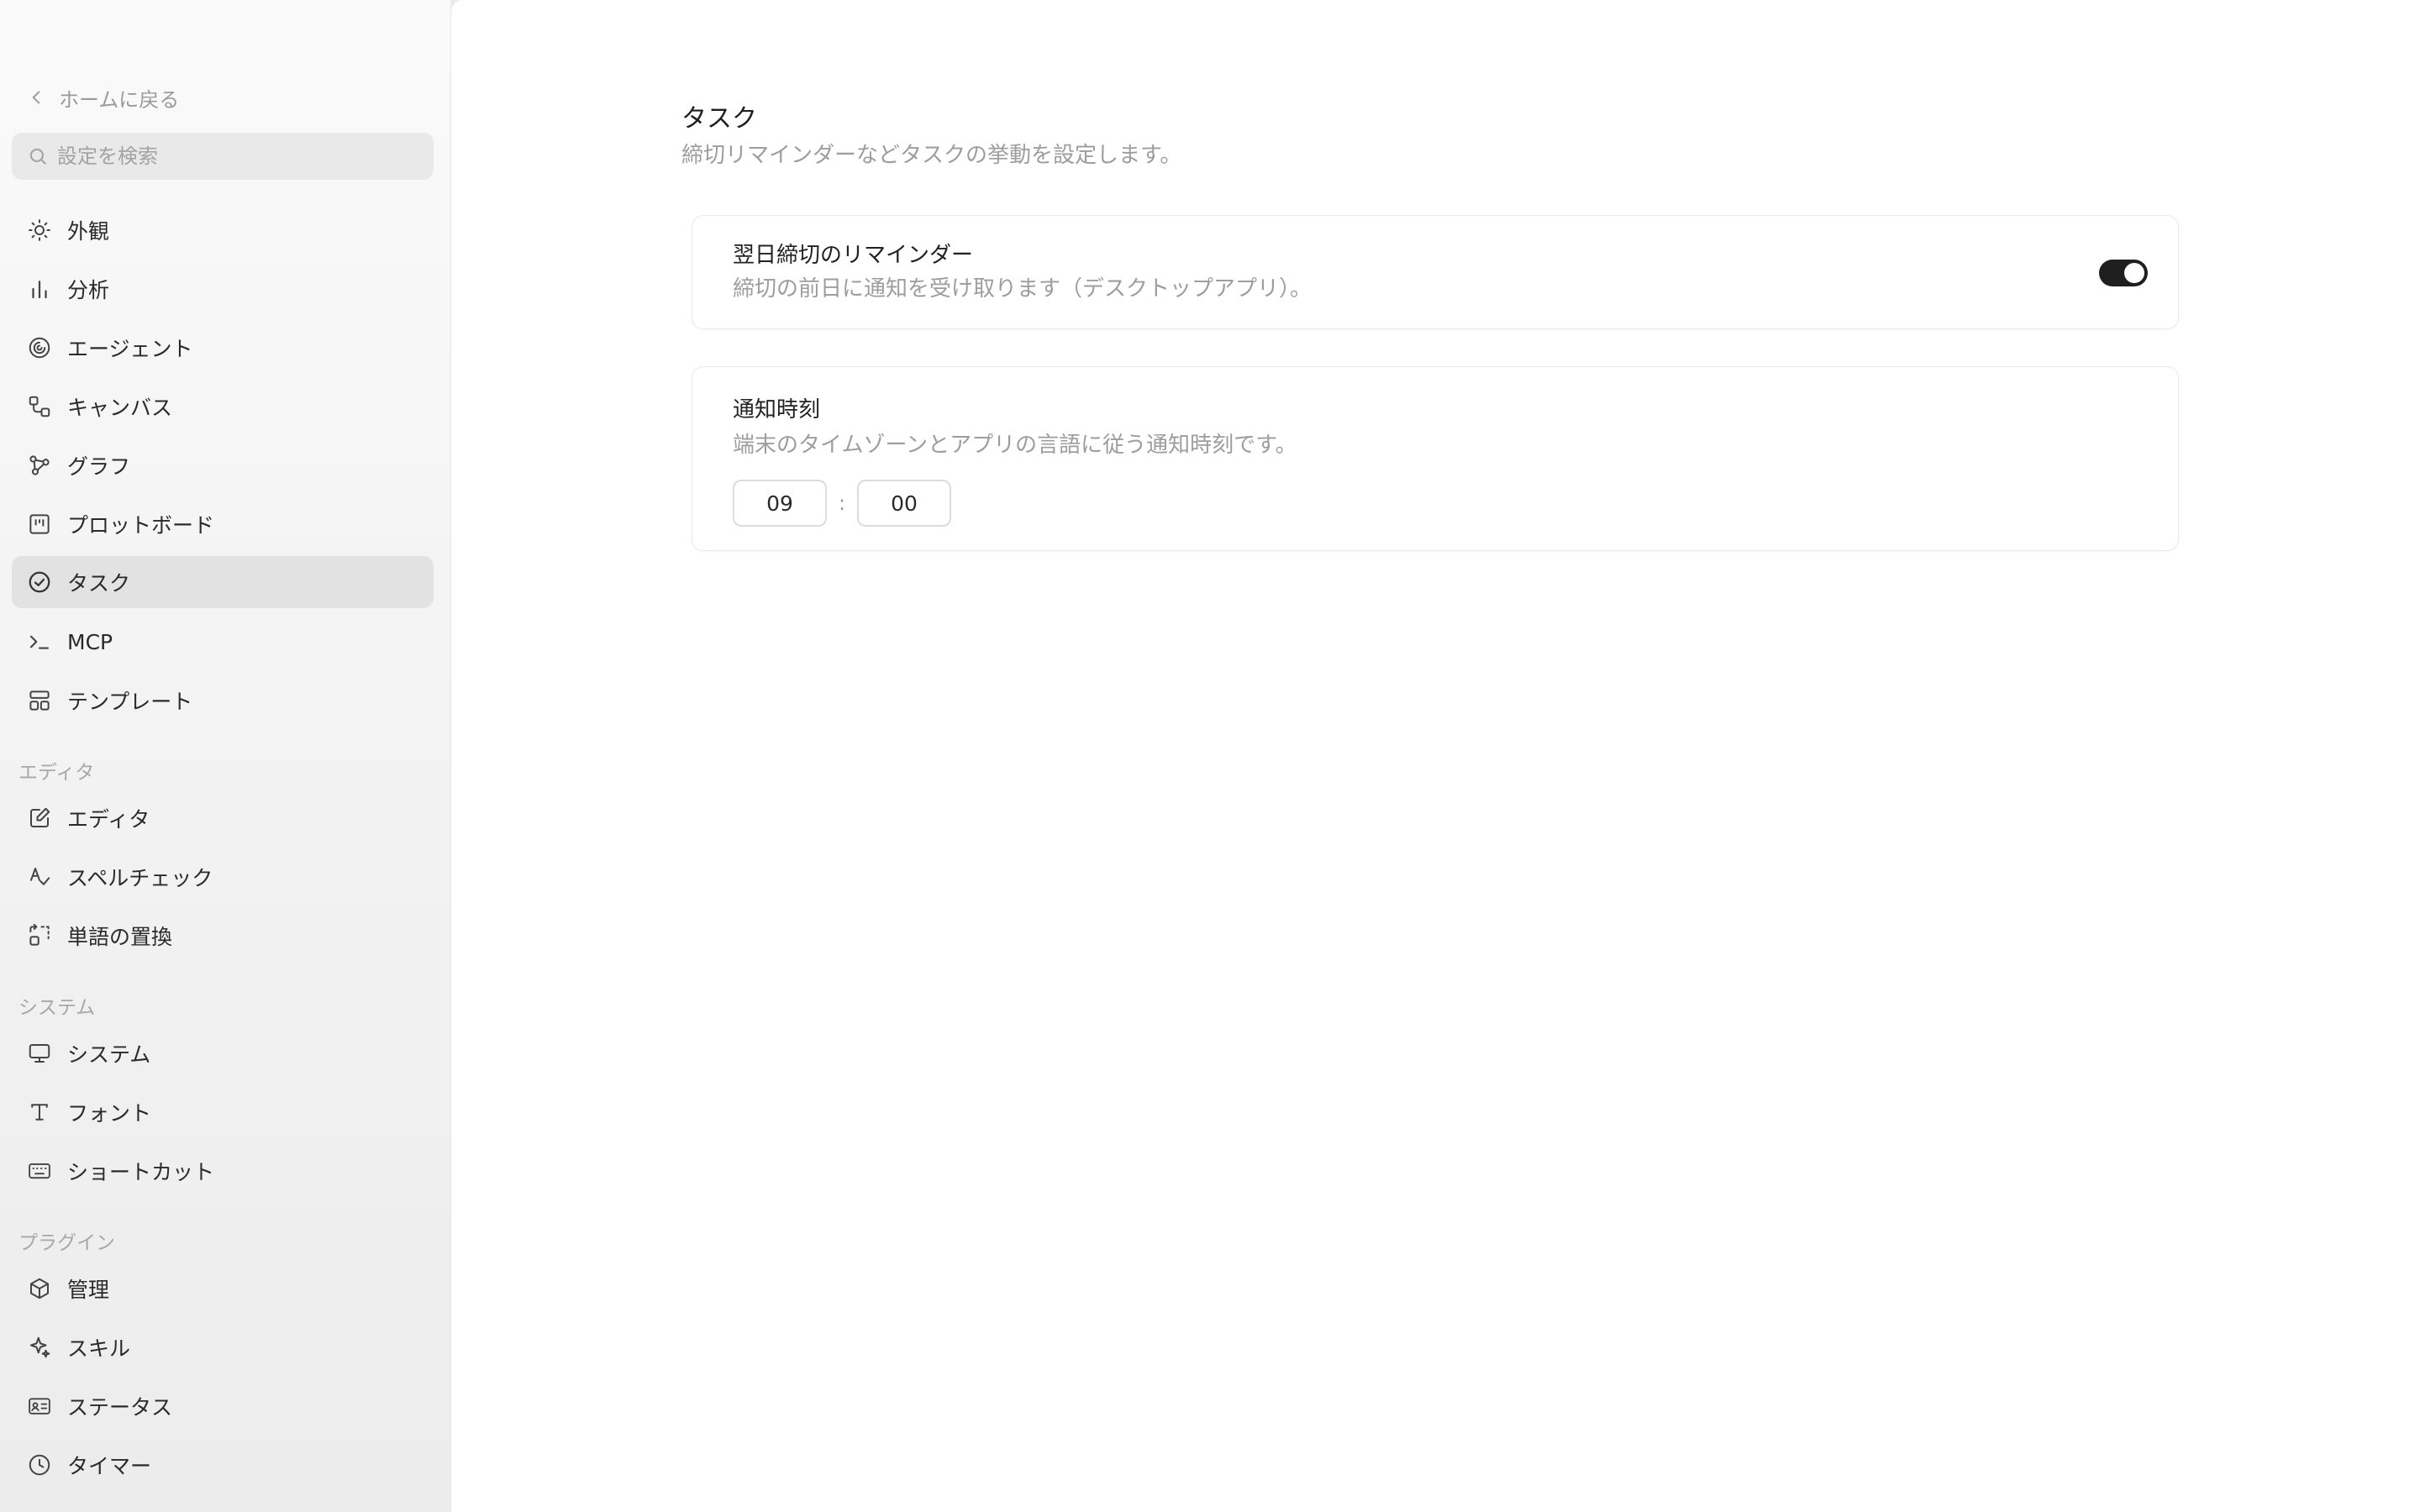  Describe the element at coordinates (1015, 445) in the screenshot. I see `notify-time-description: 端末のタイムゾーンとアプリの言語に従う通知時刻です。` at that location.